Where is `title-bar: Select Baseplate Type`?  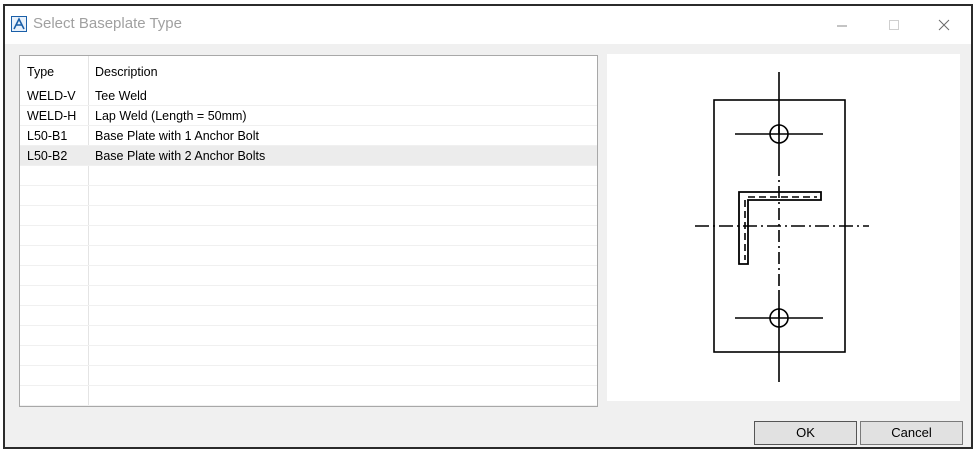
title-bar: Select Baseplate Type is located at coordinates (488, 25).